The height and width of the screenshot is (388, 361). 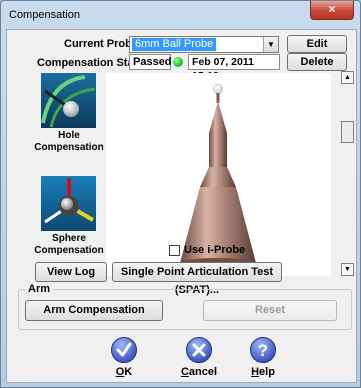 I want to click on mode-pane: Hole Compensation Sphere Compensation, so click(x=69, y=174).